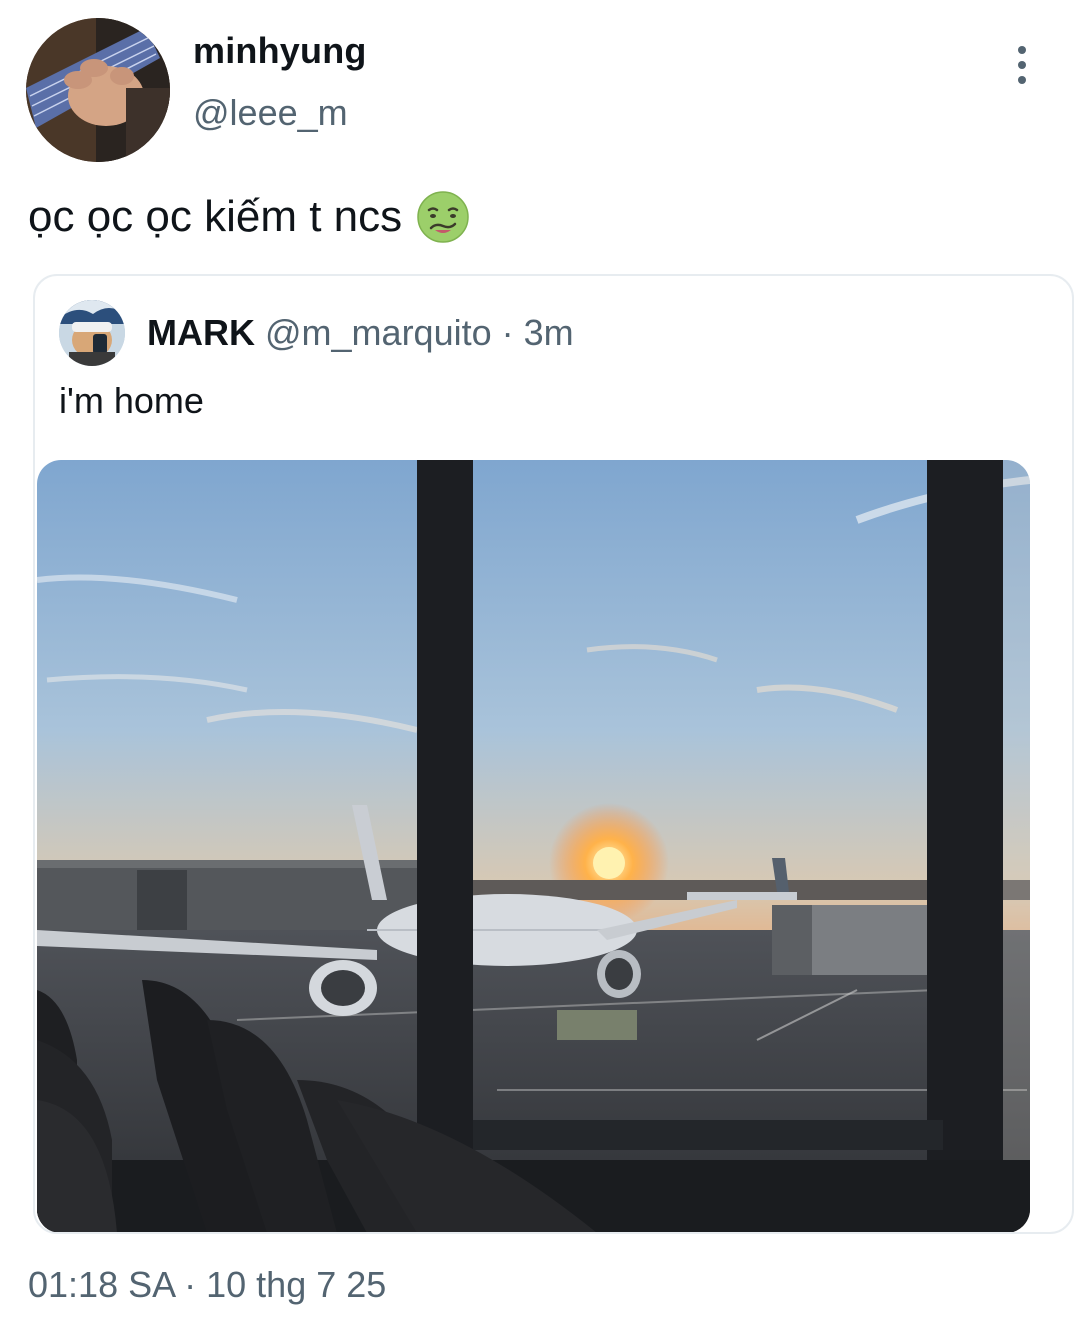 This screenshot has width=1080, height=1330. What do you see at coordinates (443, 217) in the screenshot?
I see `nauseated-face-emoji` at bounding box center [443, 217].